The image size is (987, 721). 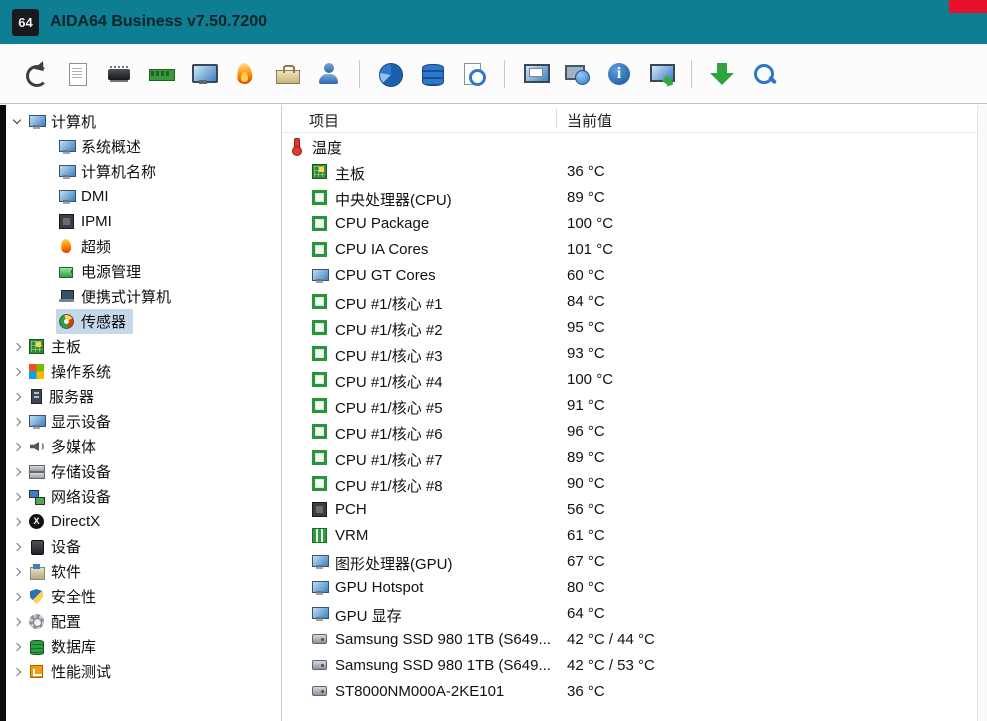 What do you see at coordinates (143, 496) in the screenshot?
I see `sidebar-item-network-devices: 网络设备` at bounding box center [143, 496].